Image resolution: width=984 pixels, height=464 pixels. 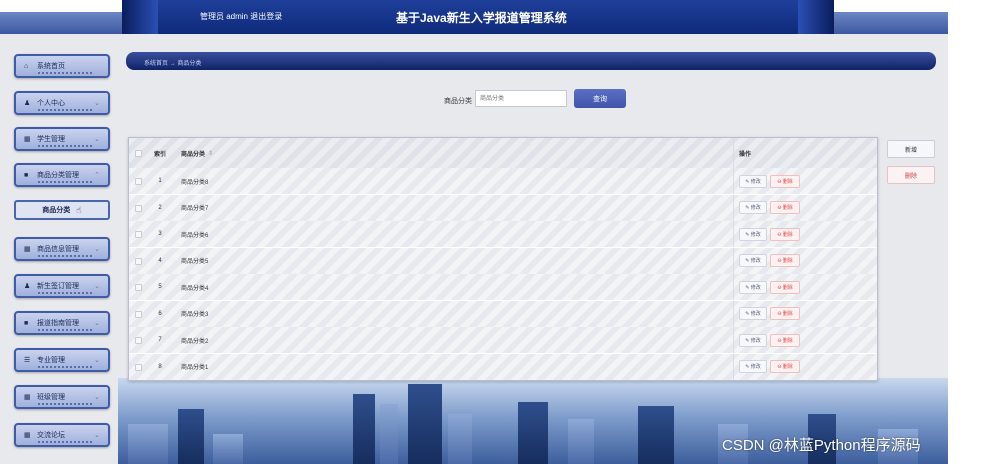 What do you see at coordinates (159, 154) in the screenshot?
I see `header-index: 索引` at bounding box center [159, 154].